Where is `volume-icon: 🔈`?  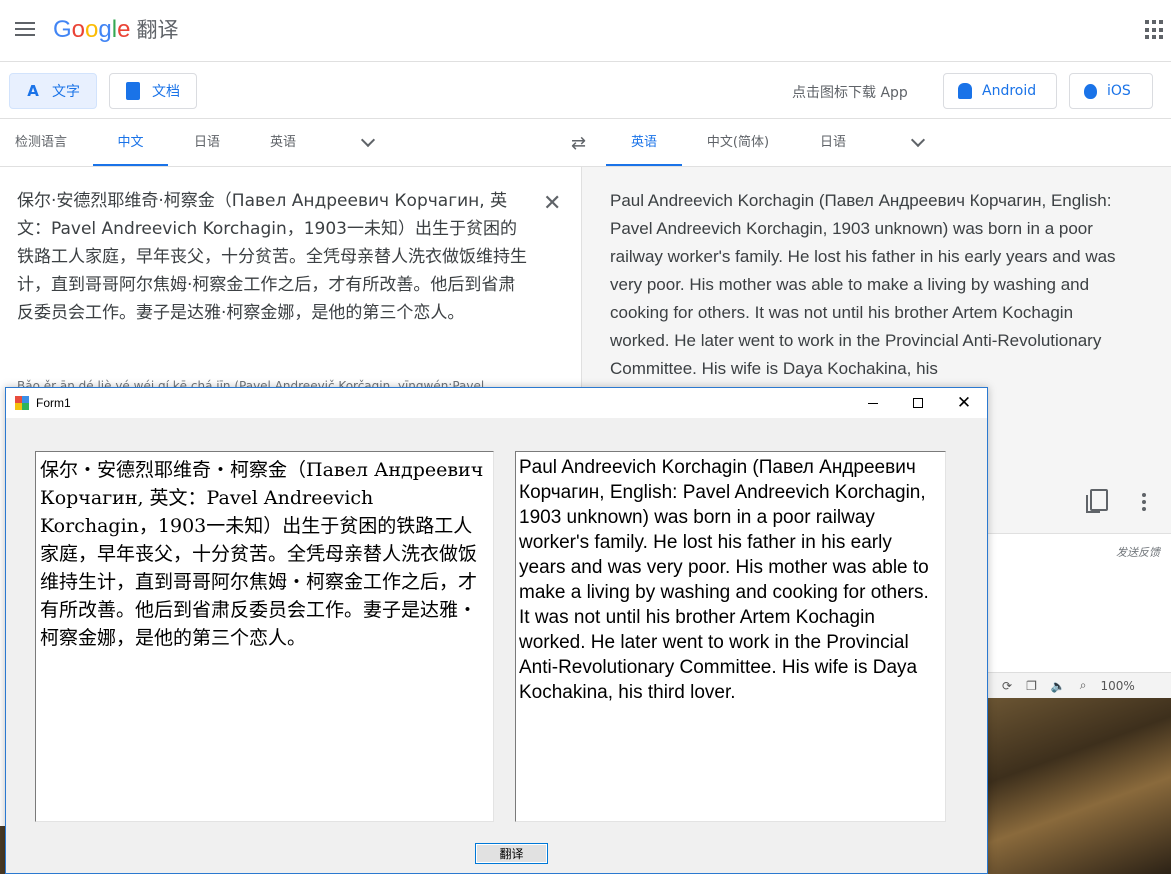
volume-icon: 🔈 is located at coordinates (1058, 686).